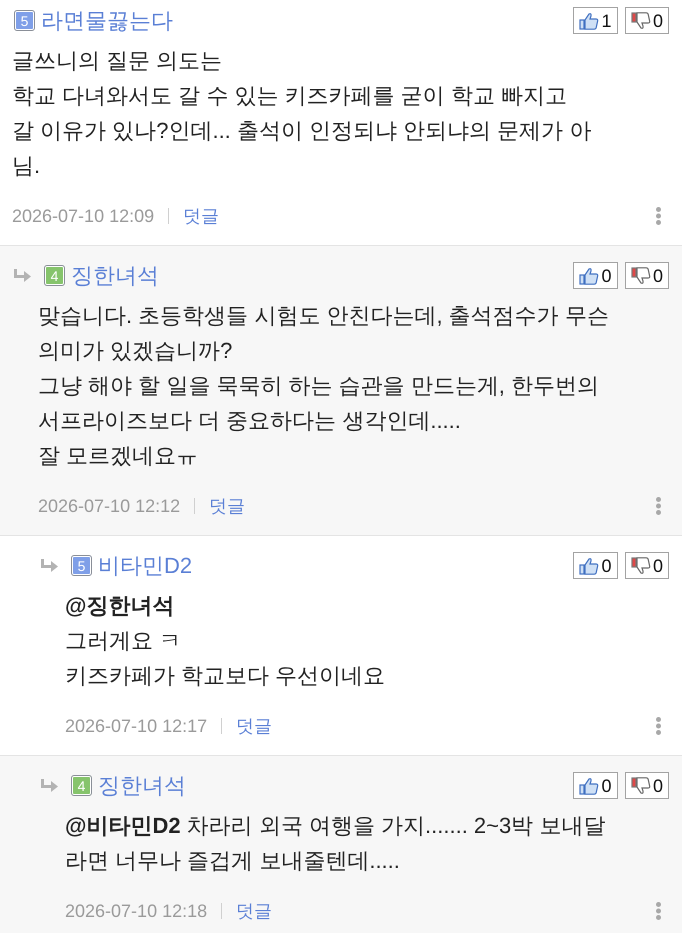  I want to click on author-name: 라면물끓는다, so click(107, 20).